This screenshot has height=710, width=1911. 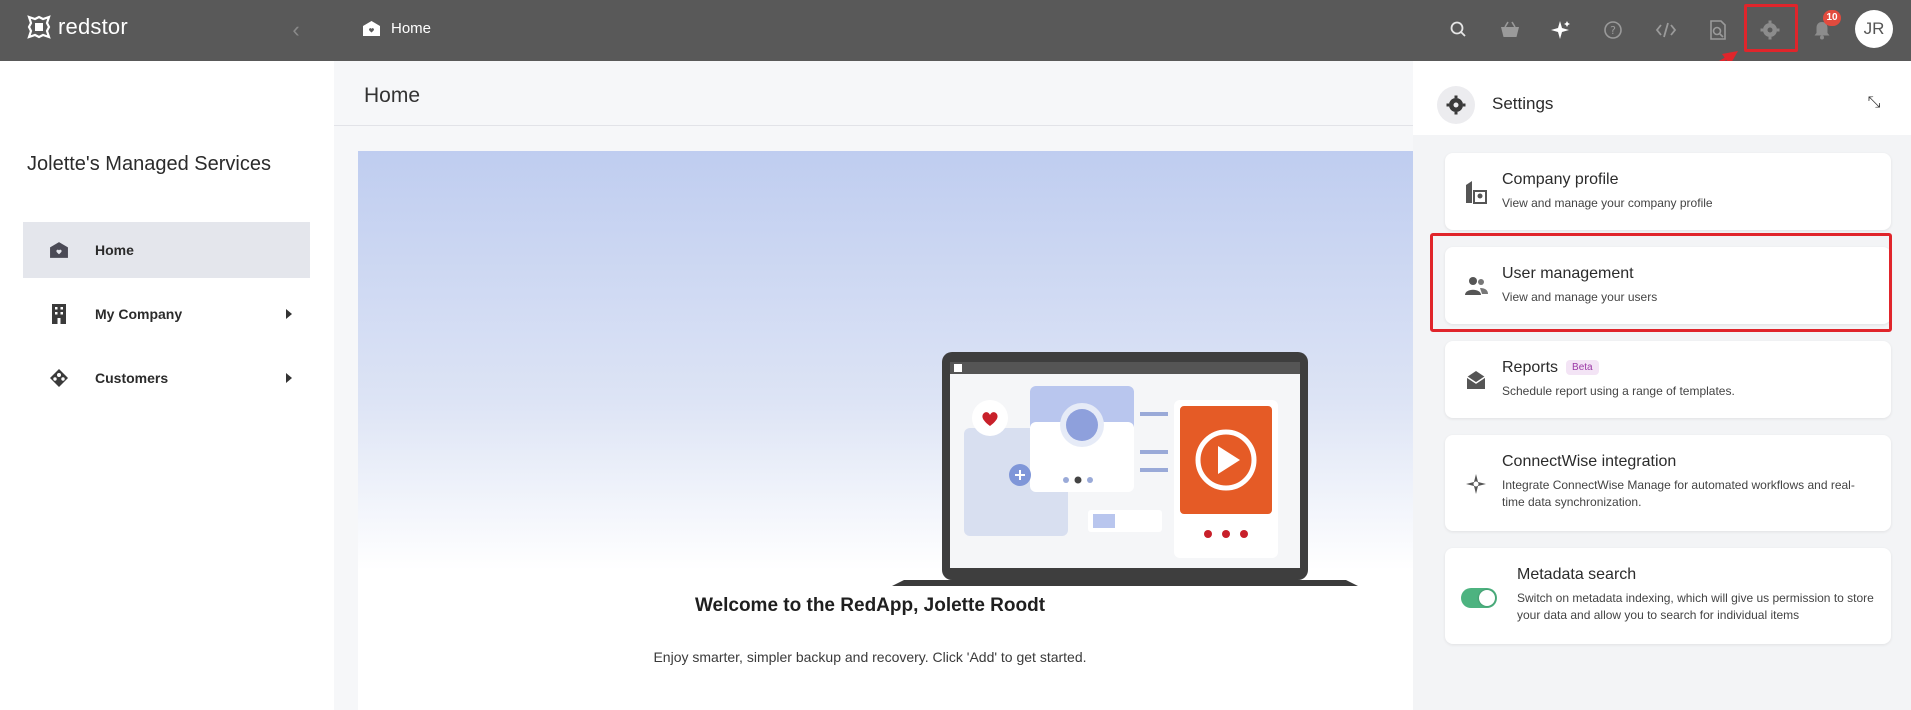 I want to click on sidebar-item-home: Home, so click(x=166, y=250).